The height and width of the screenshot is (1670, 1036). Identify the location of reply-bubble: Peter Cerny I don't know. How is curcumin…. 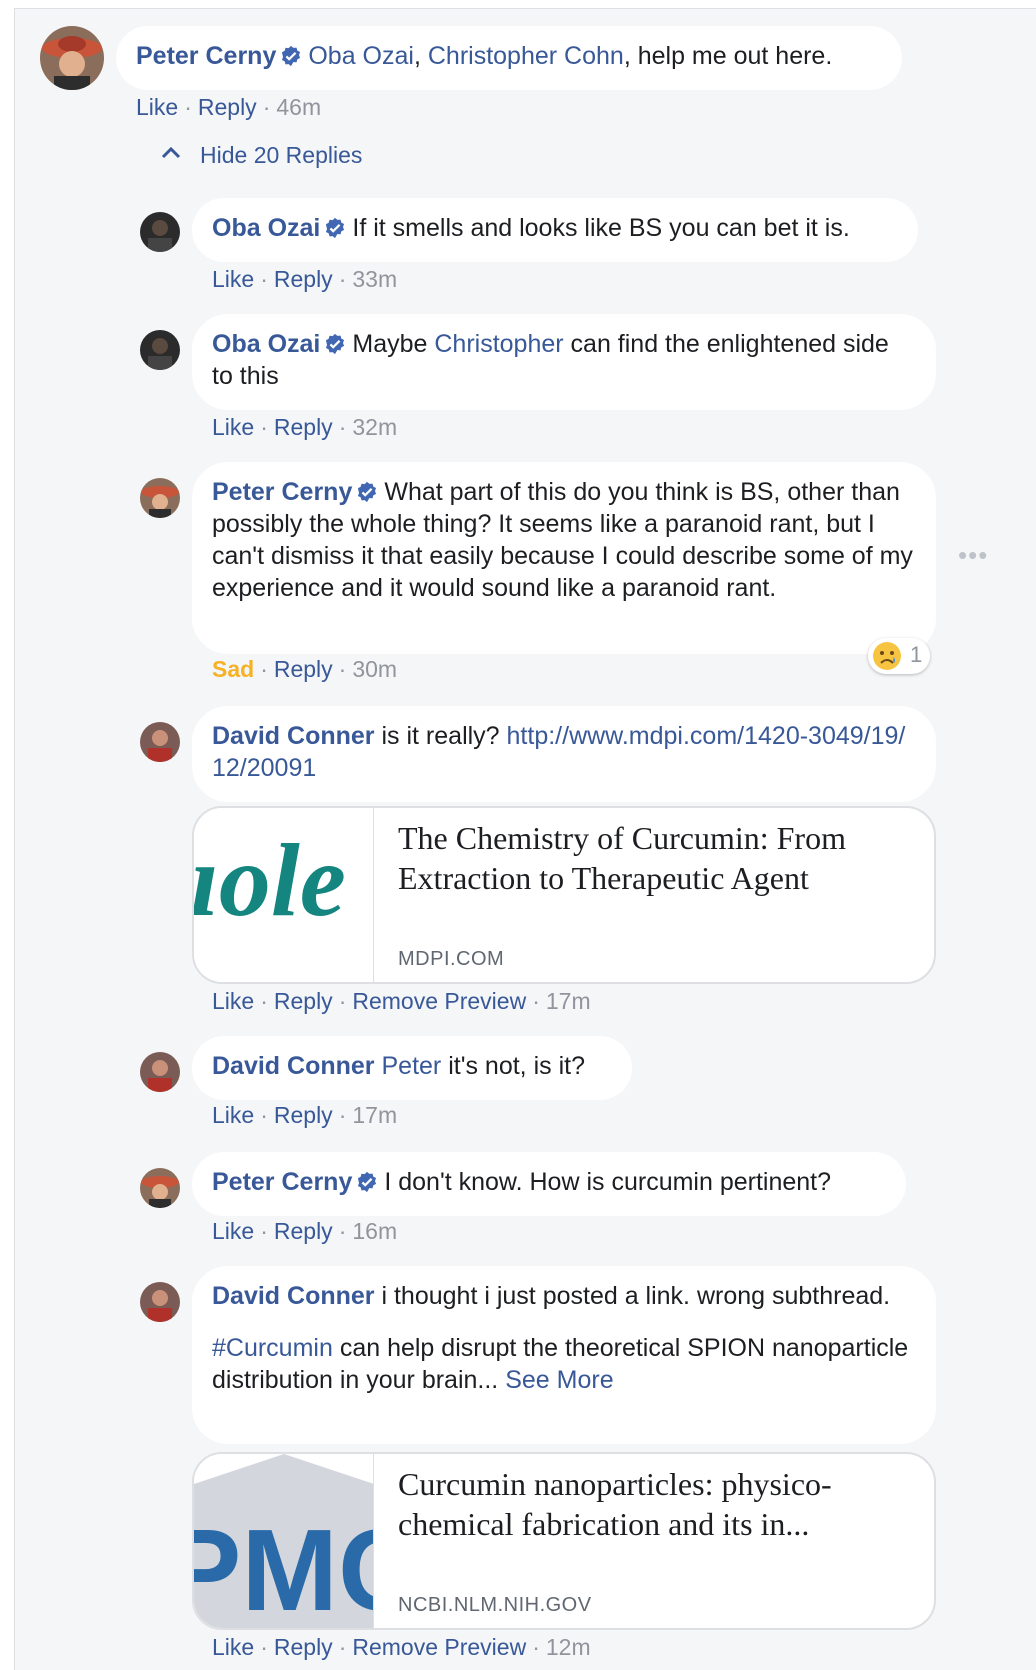
(549, 1184).